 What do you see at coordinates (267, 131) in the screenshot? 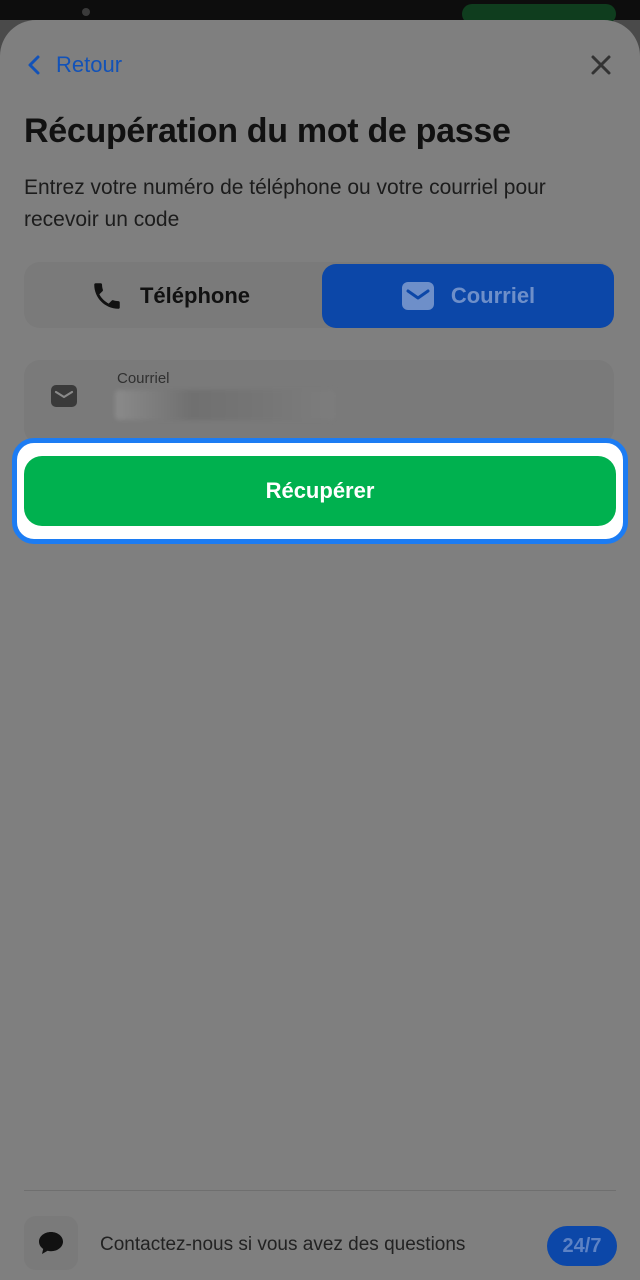
I see `page-title: Récupération du mot de passe` at bounding box center [267, 131].